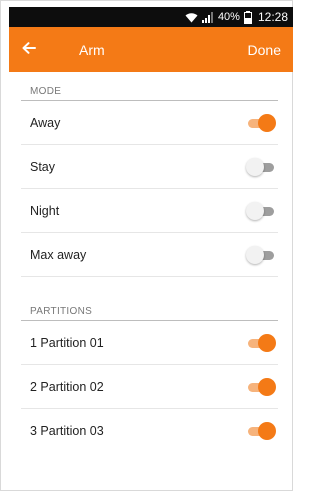  What do you see at coordinates (149, 255) in the screenshot?
I see `mode-row: Max away` at bounding box center [149, 255].